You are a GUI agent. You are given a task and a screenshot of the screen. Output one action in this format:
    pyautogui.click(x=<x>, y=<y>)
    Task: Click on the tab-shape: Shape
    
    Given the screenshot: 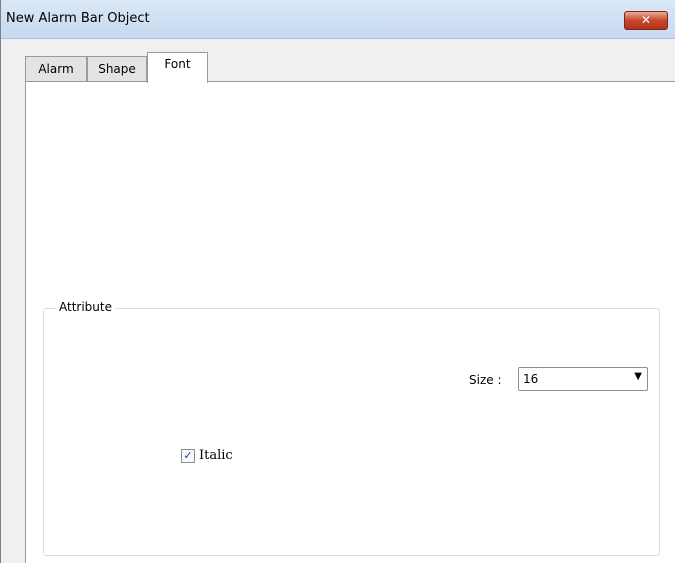 What is the action you would take?
    pyautogui.click(x=117, y=69)
    